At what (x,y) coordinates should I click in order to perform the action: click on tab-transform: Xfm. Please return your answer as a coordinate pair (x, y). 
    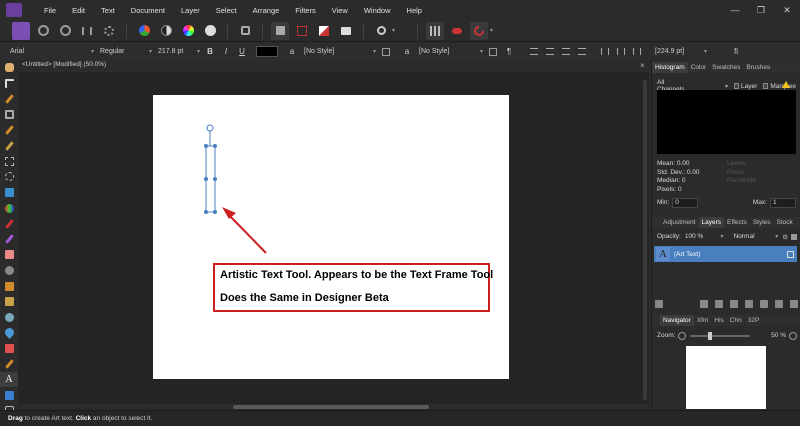
    Looking at the image, I should click on (703, 320).